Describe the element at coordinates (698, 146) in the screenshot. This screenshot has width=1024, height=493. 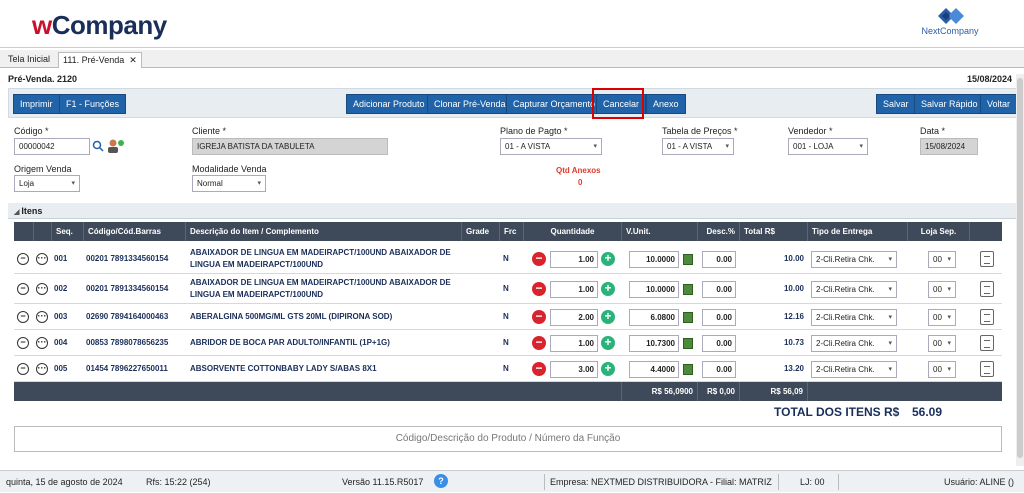
I see `tabela-select: 01 - A VISTA ▾` at that location.